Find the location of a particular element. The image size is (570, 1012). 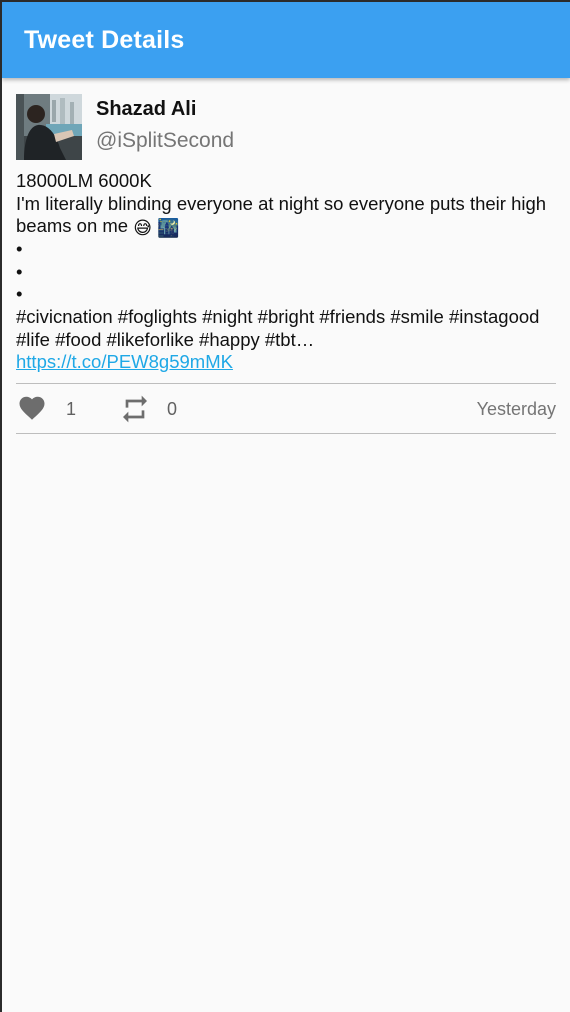

author-handle: @iSplitSecond is located at coordinates (165, 141).